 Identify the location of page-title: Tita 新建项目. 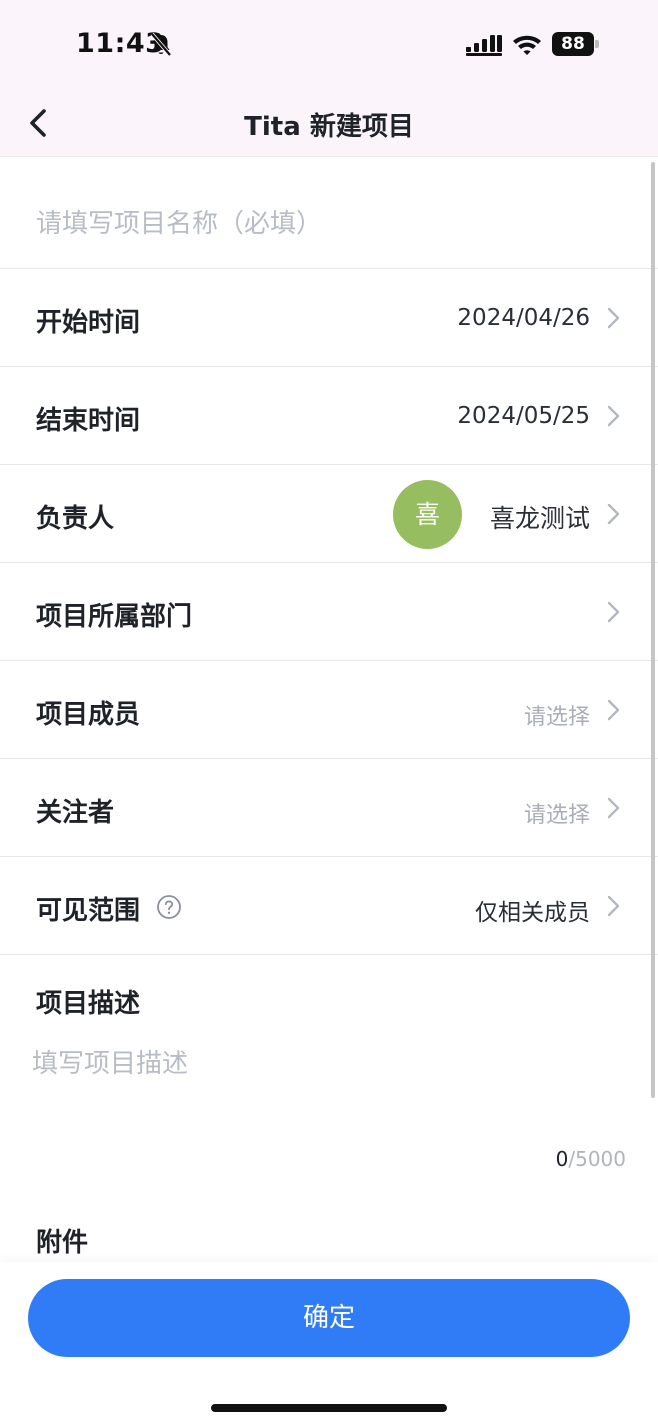
(329, 127).